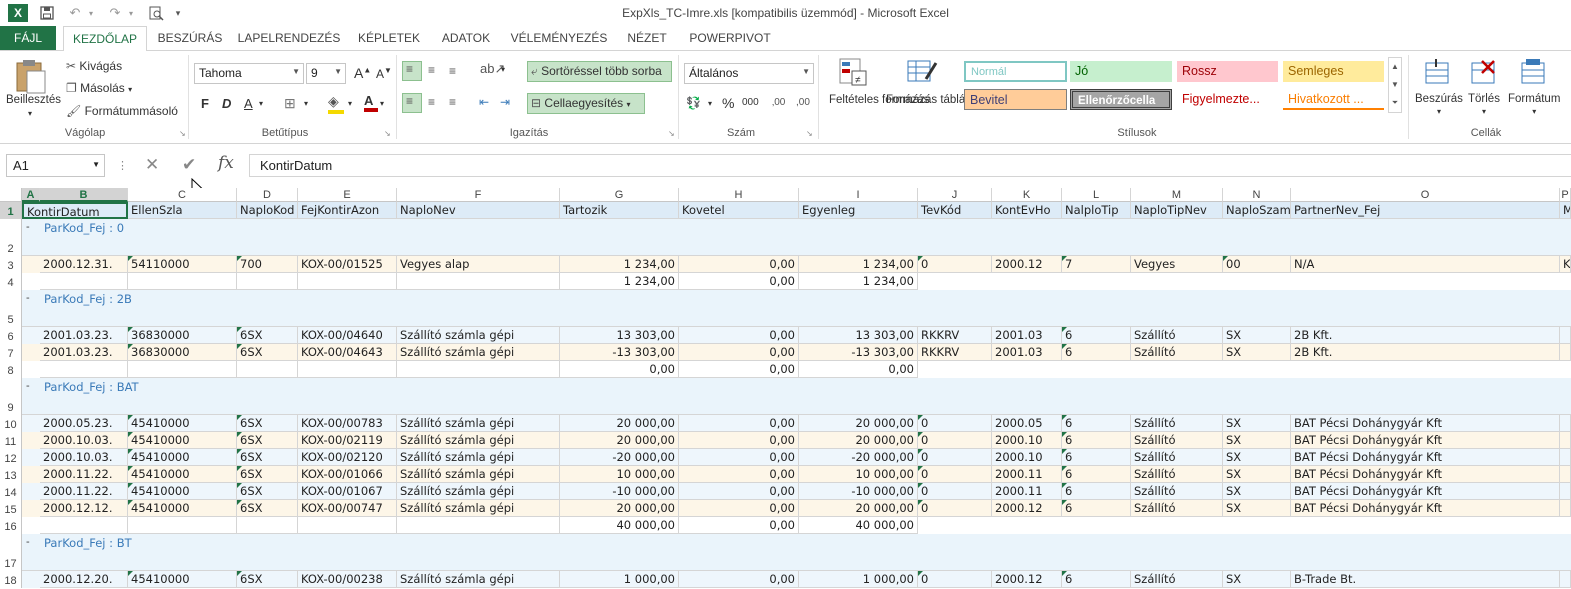 Image resolution: width=1571 pixels, height=589 pixels. I want to click on table-cell: KOX-00/01066, so click(347, 474).